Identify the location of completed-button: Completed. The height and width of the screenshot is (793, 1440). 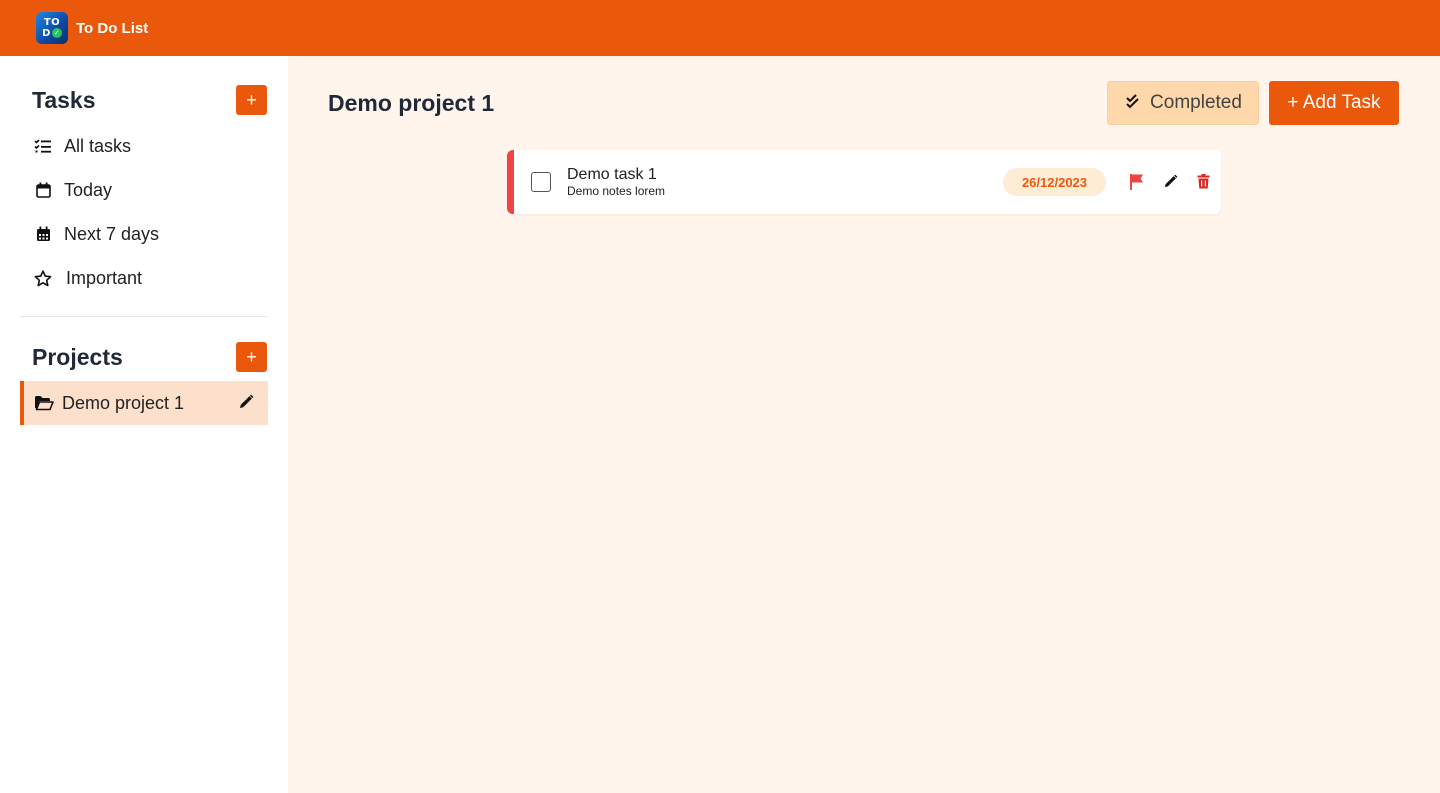
(1183, 103).